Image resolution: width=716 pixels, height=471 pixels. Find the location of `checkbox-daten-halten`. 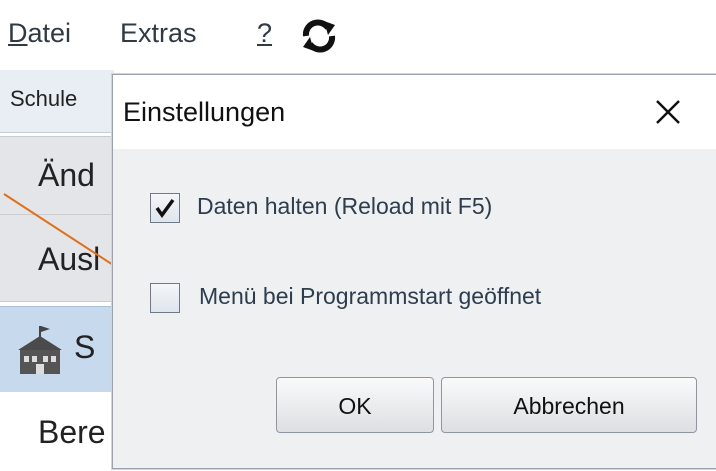

checkbox-daten-halten is located at coordinates (165, 208).